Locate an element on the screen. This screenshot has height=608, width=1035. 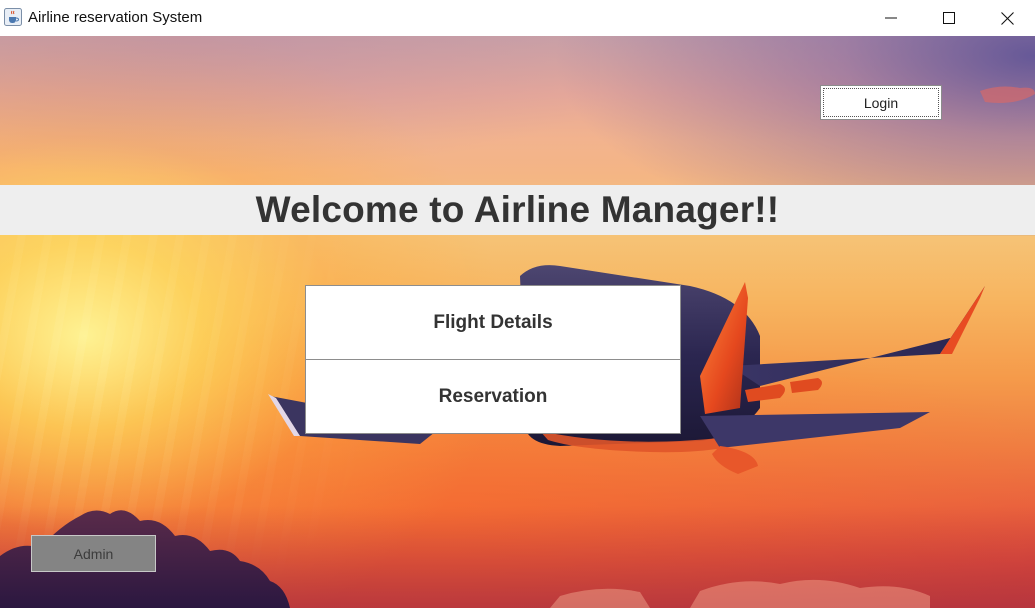
welcome-heading: Welcome to Airline Manager!! is located at coordinates (517, 209).